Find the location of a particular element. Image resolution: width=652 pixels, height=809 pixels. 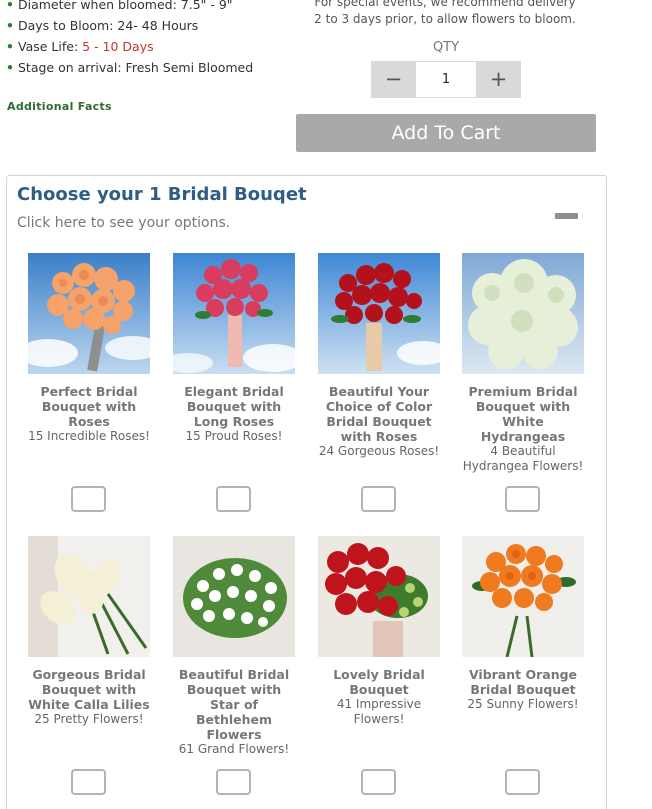

product-description: 25 Sunny Flowers! is located at coordinates (523, 704).